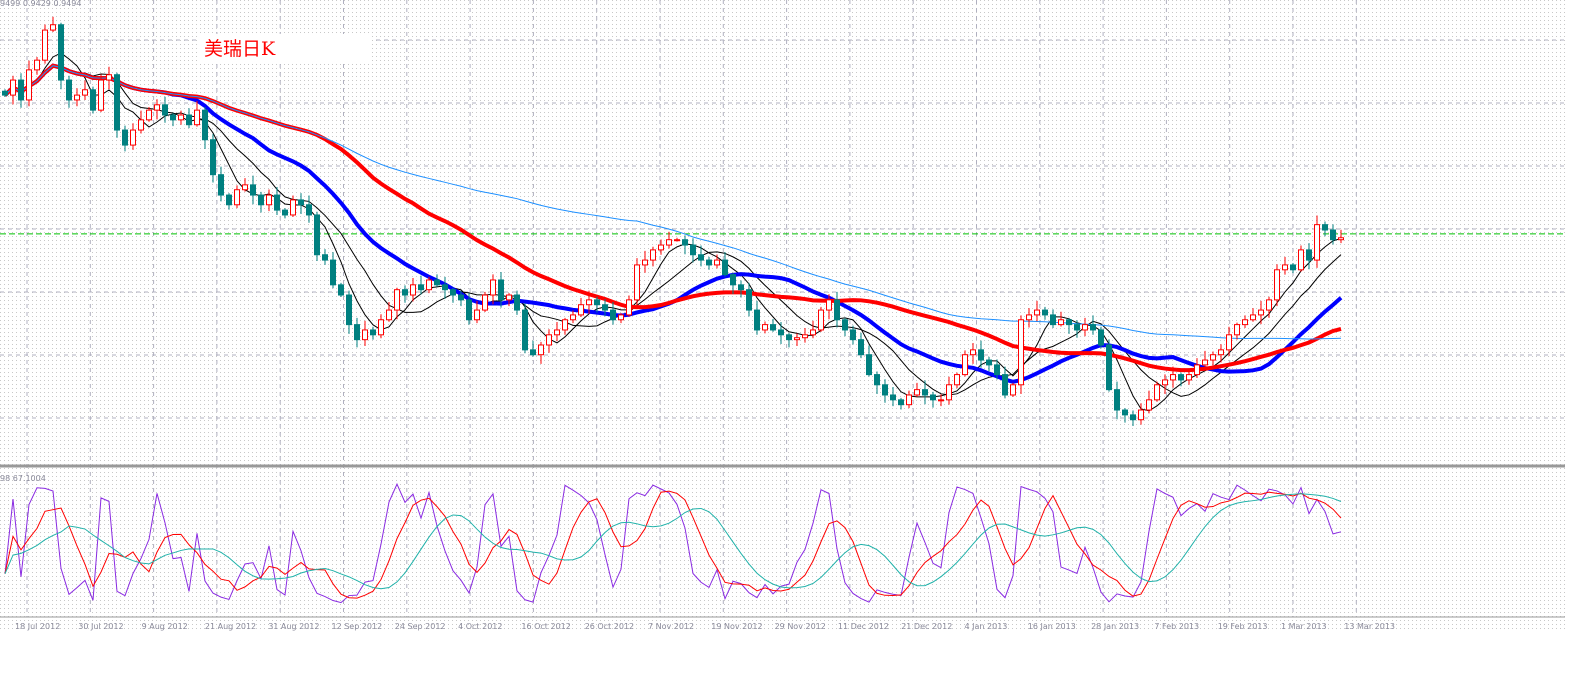  I want to click on x-tick-label: 26 Oct 2012, so click(609, 626).